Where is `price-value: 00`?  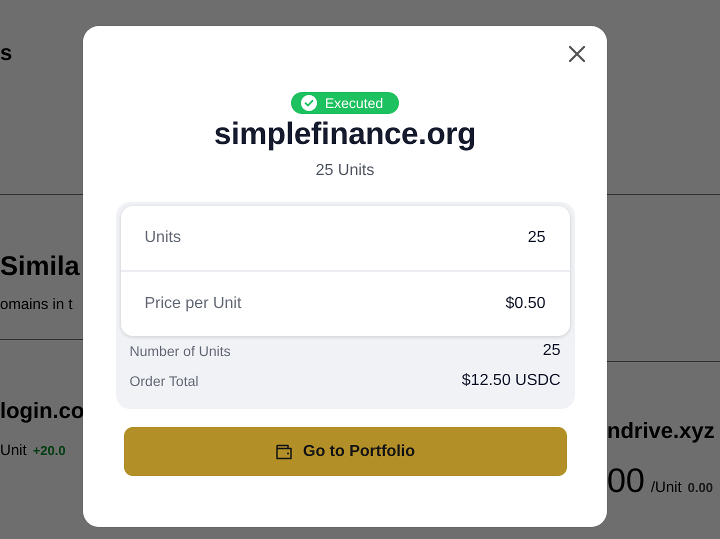
price-value: 00 is located at coordinates (626, 481).